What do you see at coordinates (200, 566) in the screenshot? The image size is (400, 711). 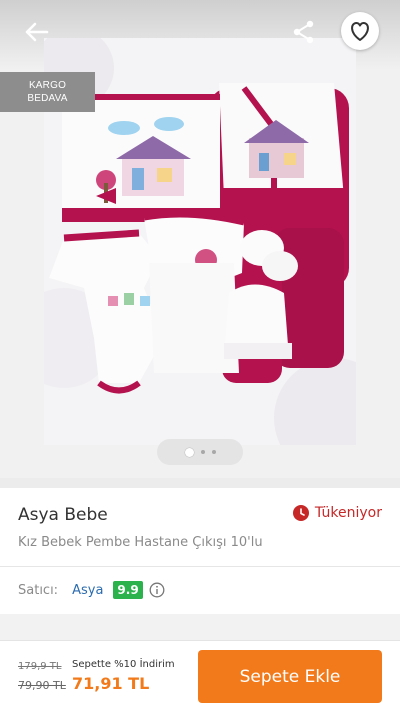 I see `divider` at bounding box center [200, 566].